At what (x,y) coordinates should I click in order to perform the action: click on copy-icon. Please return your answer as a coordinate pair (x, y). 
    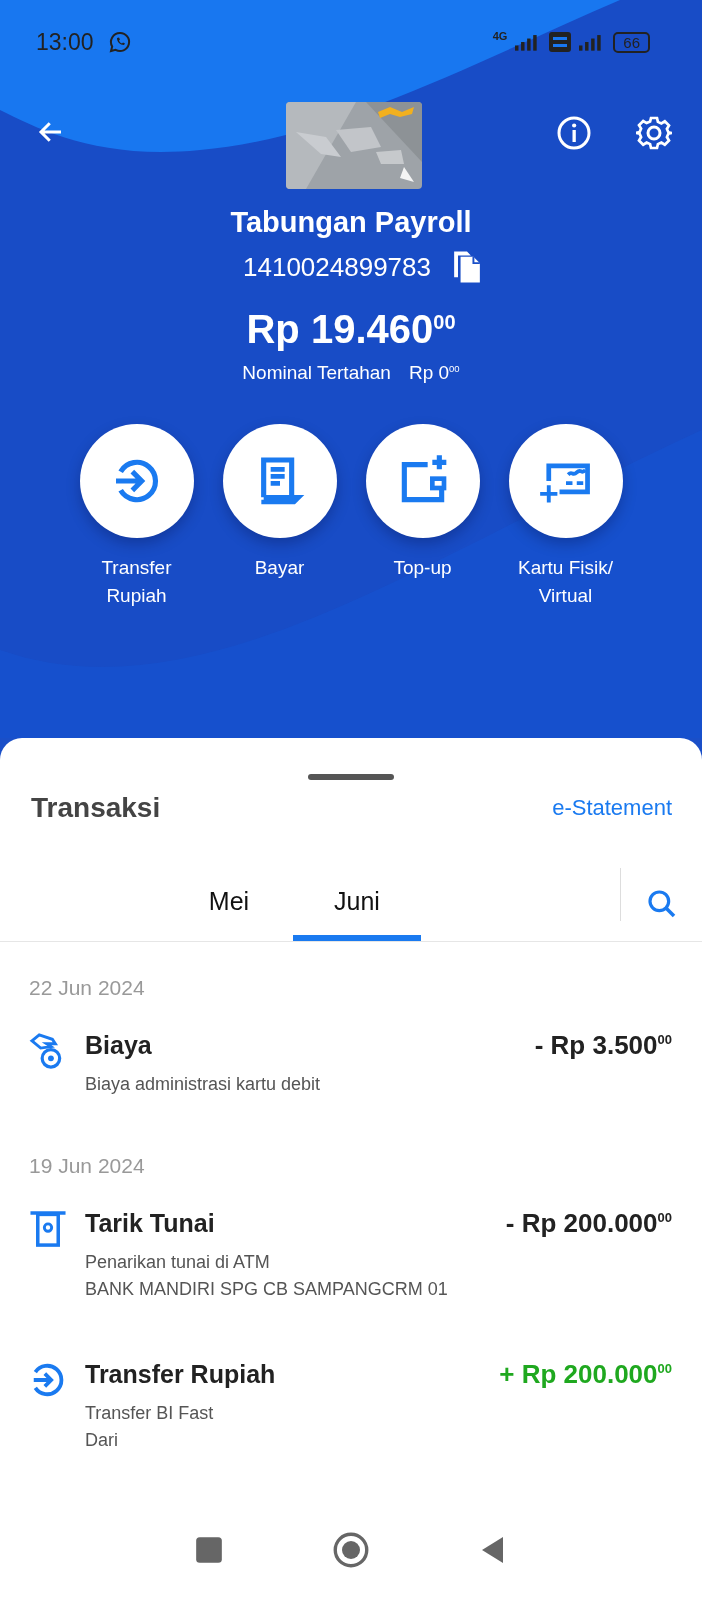
    Looking at the image, I should click on (467, 267).